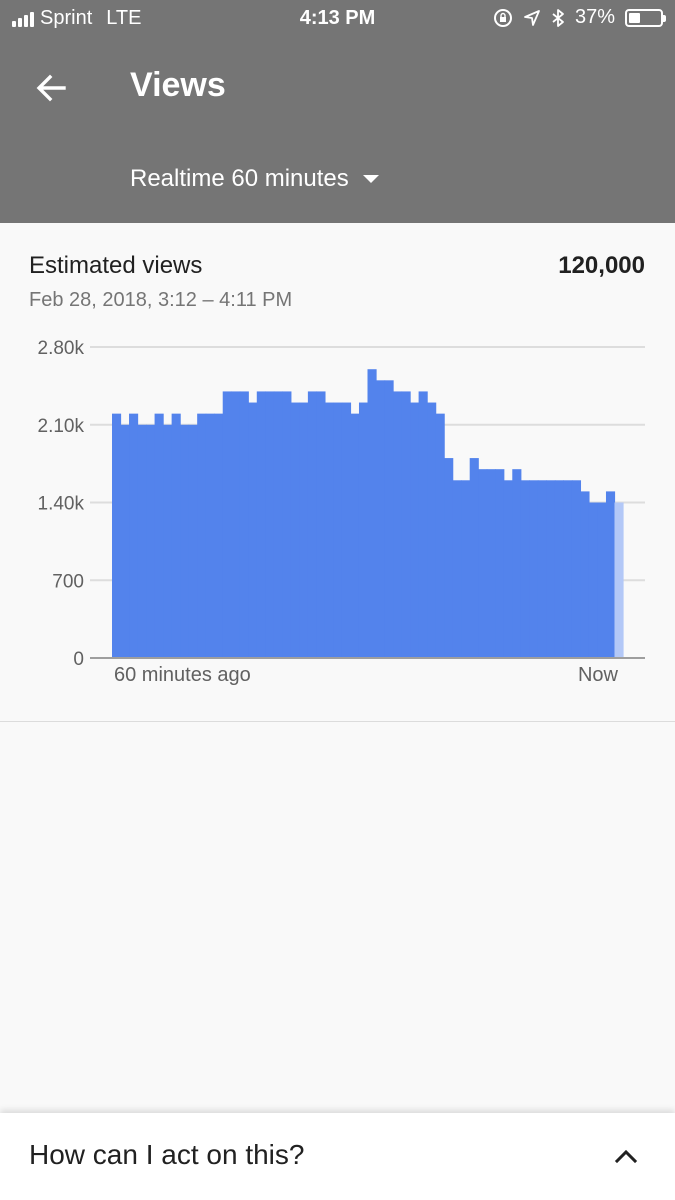 The image size is (675, 1200). Describe the element at coordinates (558, 17) in the screenshot. I see `bluetooth-icon` at that location.